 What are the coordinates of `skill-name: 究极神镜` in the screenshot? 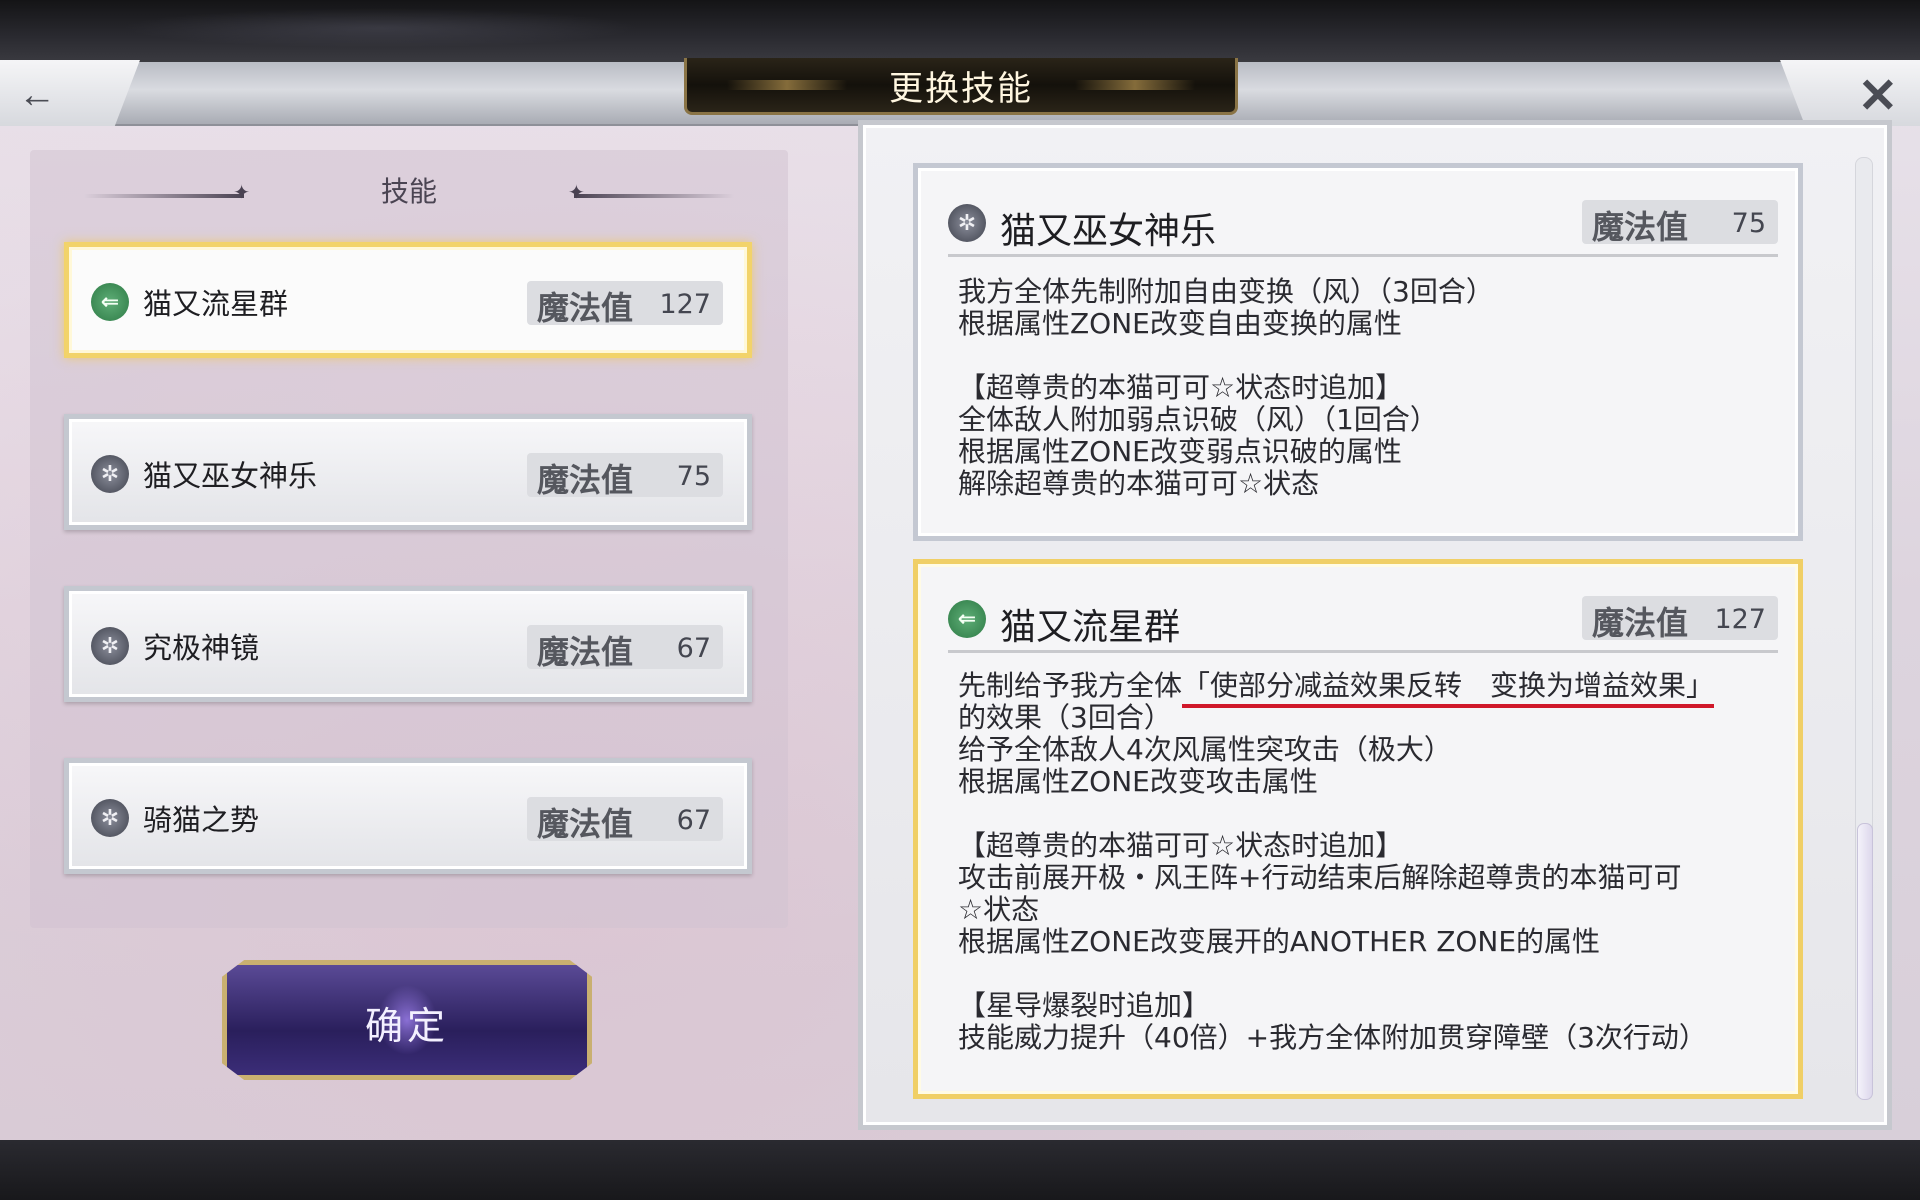 It's located at (201, 648).